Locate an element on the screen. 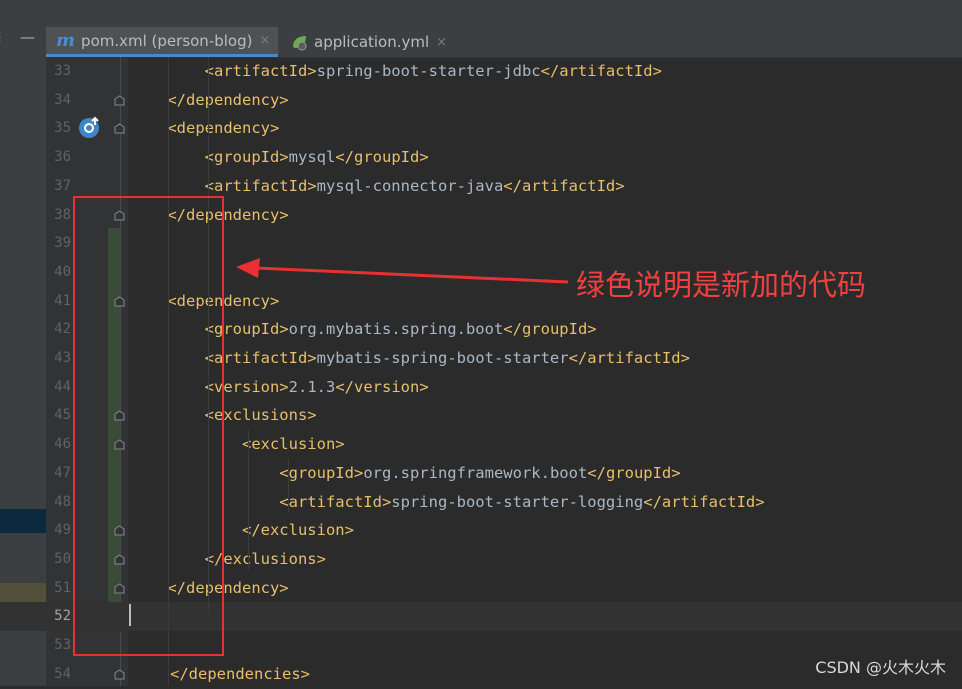 Image resolution: width=962 pixels, height=689 pixels. line-number: 41 is located at coordinates (62, 300).